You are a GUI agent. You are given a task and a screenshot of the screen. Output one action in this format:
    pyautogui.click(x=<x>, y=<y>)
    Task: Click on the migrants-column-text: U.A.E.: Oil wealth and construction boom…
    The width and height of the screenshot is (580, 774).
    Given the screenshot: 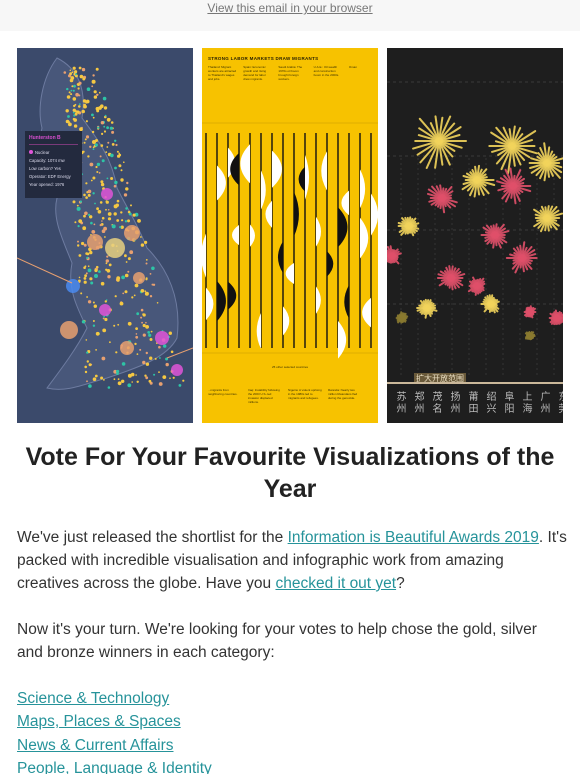 What is the action you would take?
    pyautogui.click(x=326, y=71)
    